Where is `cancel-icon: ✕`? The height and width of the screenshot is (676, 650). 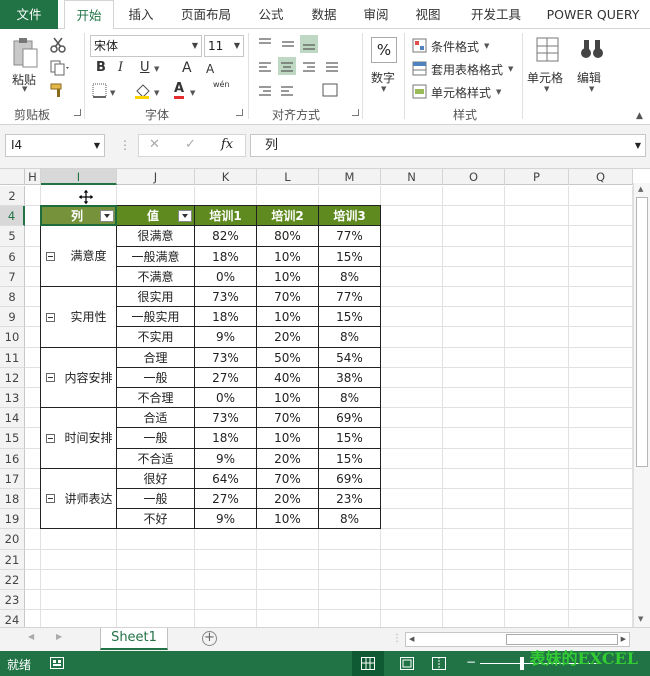
cancel-icon: ✕ is located at coordinates (154, 144).